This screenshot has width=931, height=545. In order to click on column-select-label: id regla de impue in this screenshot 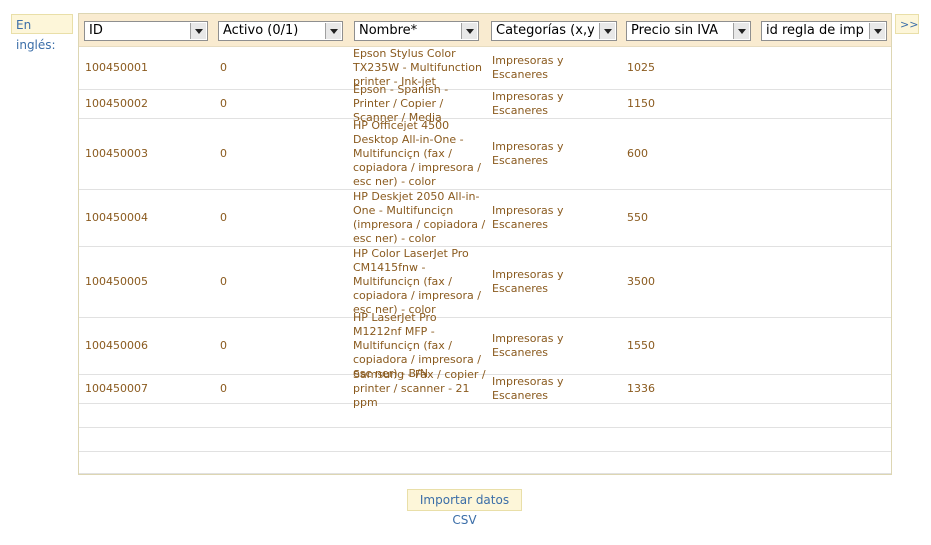, I will do `click(815, 30)`.